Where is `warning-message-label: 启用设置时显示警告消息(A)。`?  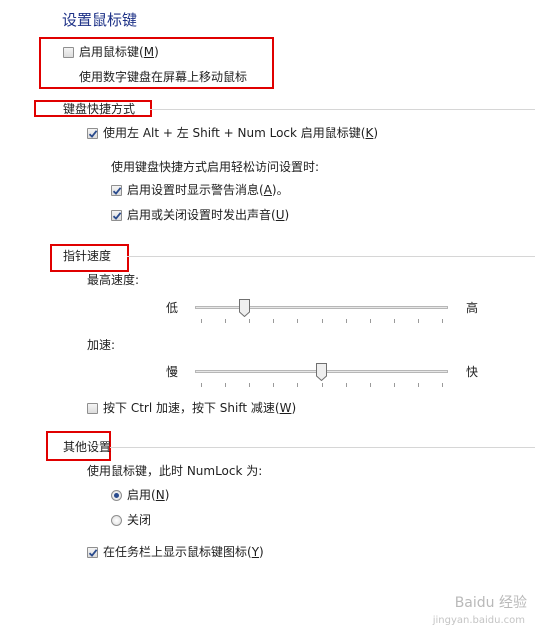 warning-message-label: 启用设置时显示警告消息(A)。 is located at coordinates (208, 190).